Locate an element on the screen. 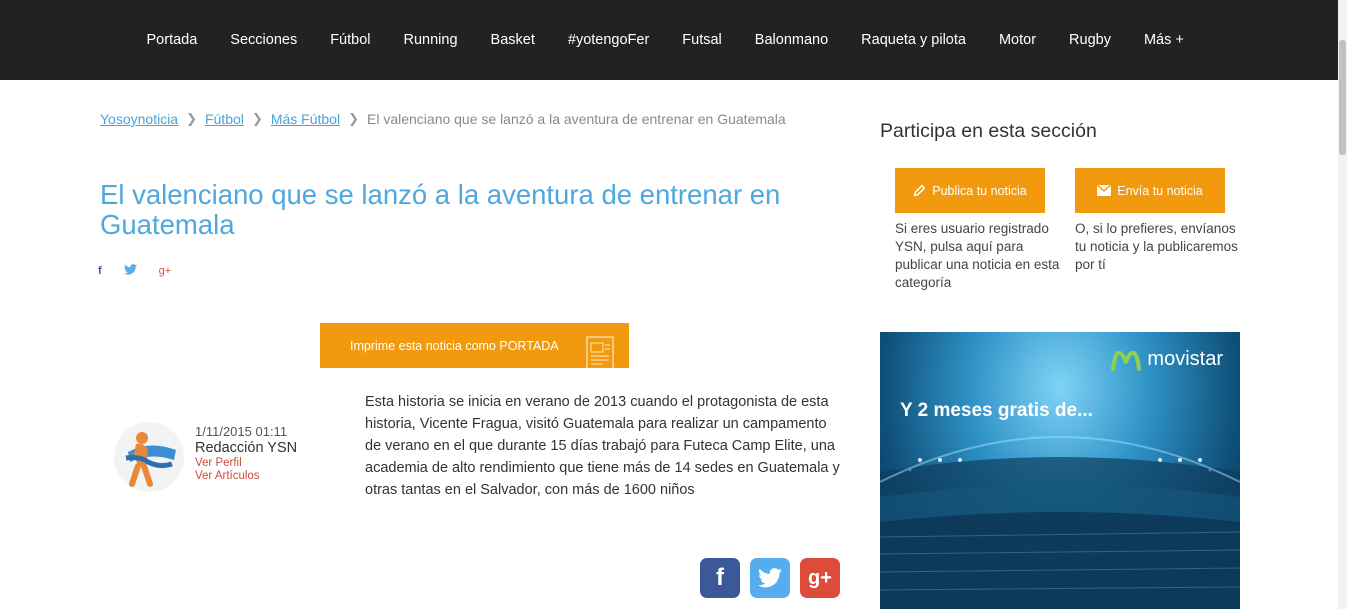  nav-item: Balonmano is located at coordinates (791, 40).